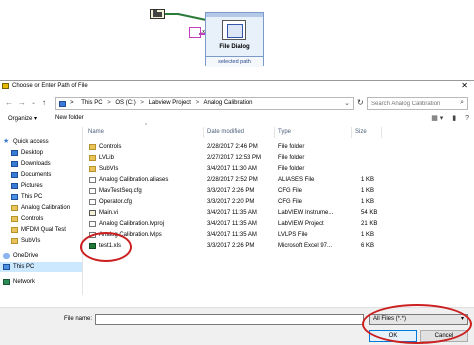  Describe the element at coordinates (5, 86) in the screenshot. I see `labview-app-icon` at that location.